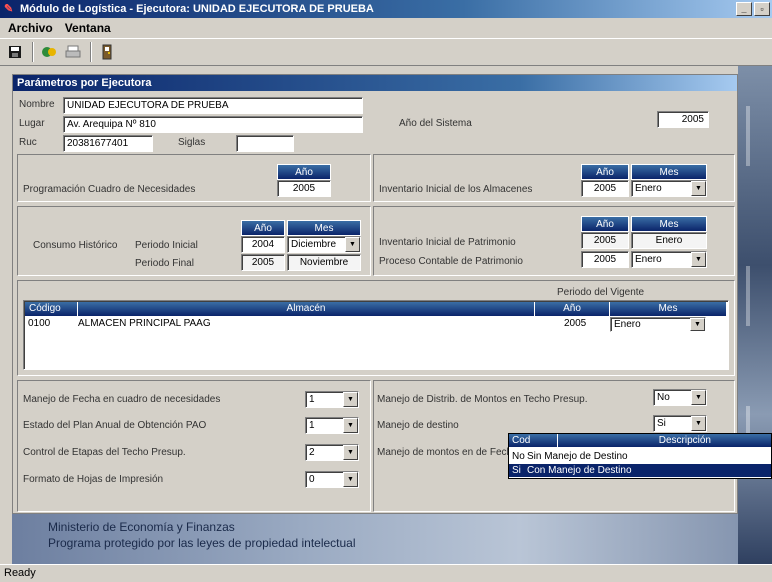  Describe the element at coordinates (577, 456) in the screenshot. I see `dropdown-option-desc: Sin Manejo de Destino` at that location.